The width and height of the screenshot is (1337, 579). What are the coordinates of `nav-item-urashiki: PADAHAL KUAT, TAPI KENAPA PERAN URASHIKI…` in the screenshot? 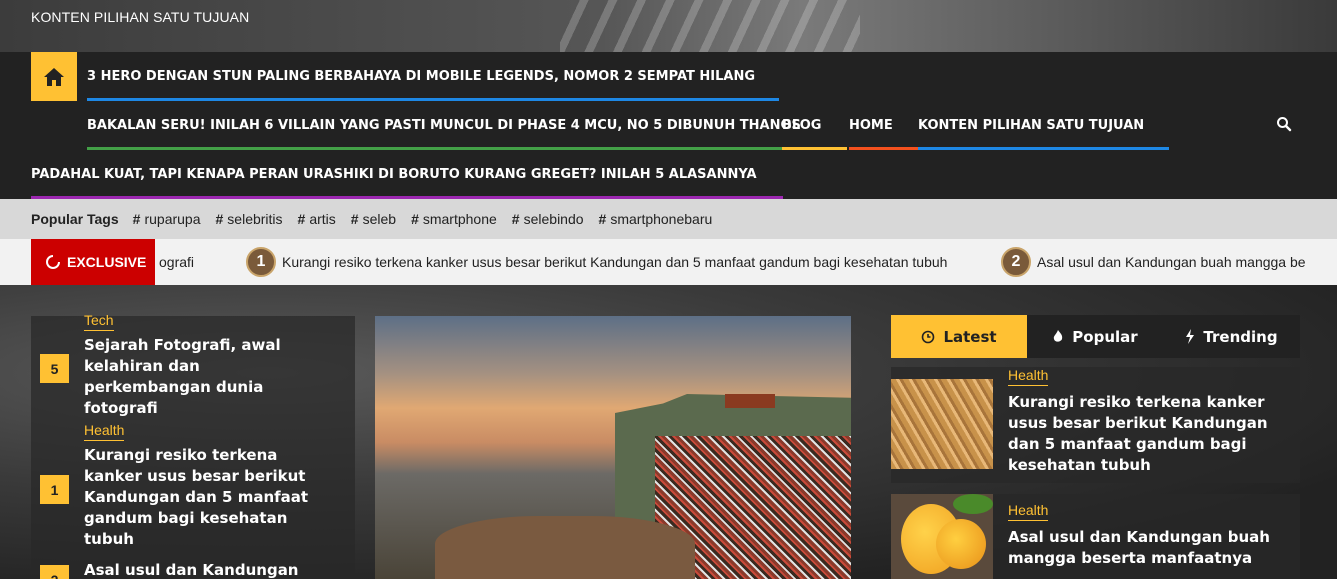 It's located at (407, 174).